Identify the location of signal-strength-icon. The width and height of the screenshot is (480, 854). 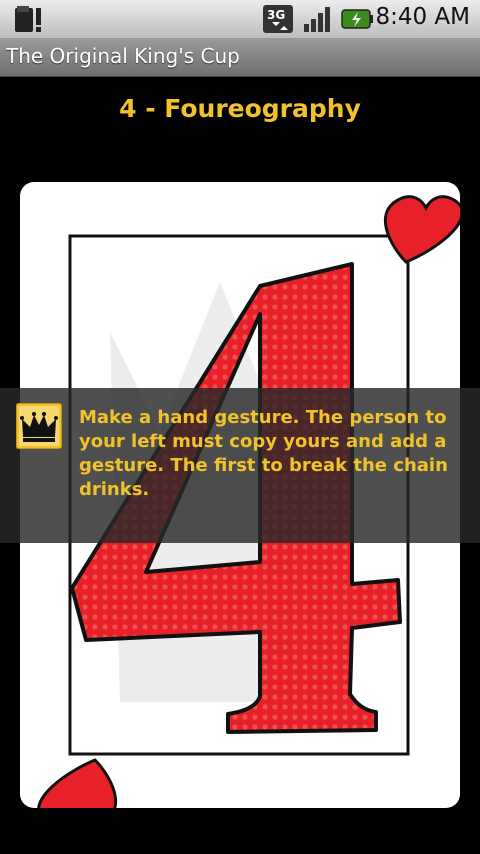
(317, 19).